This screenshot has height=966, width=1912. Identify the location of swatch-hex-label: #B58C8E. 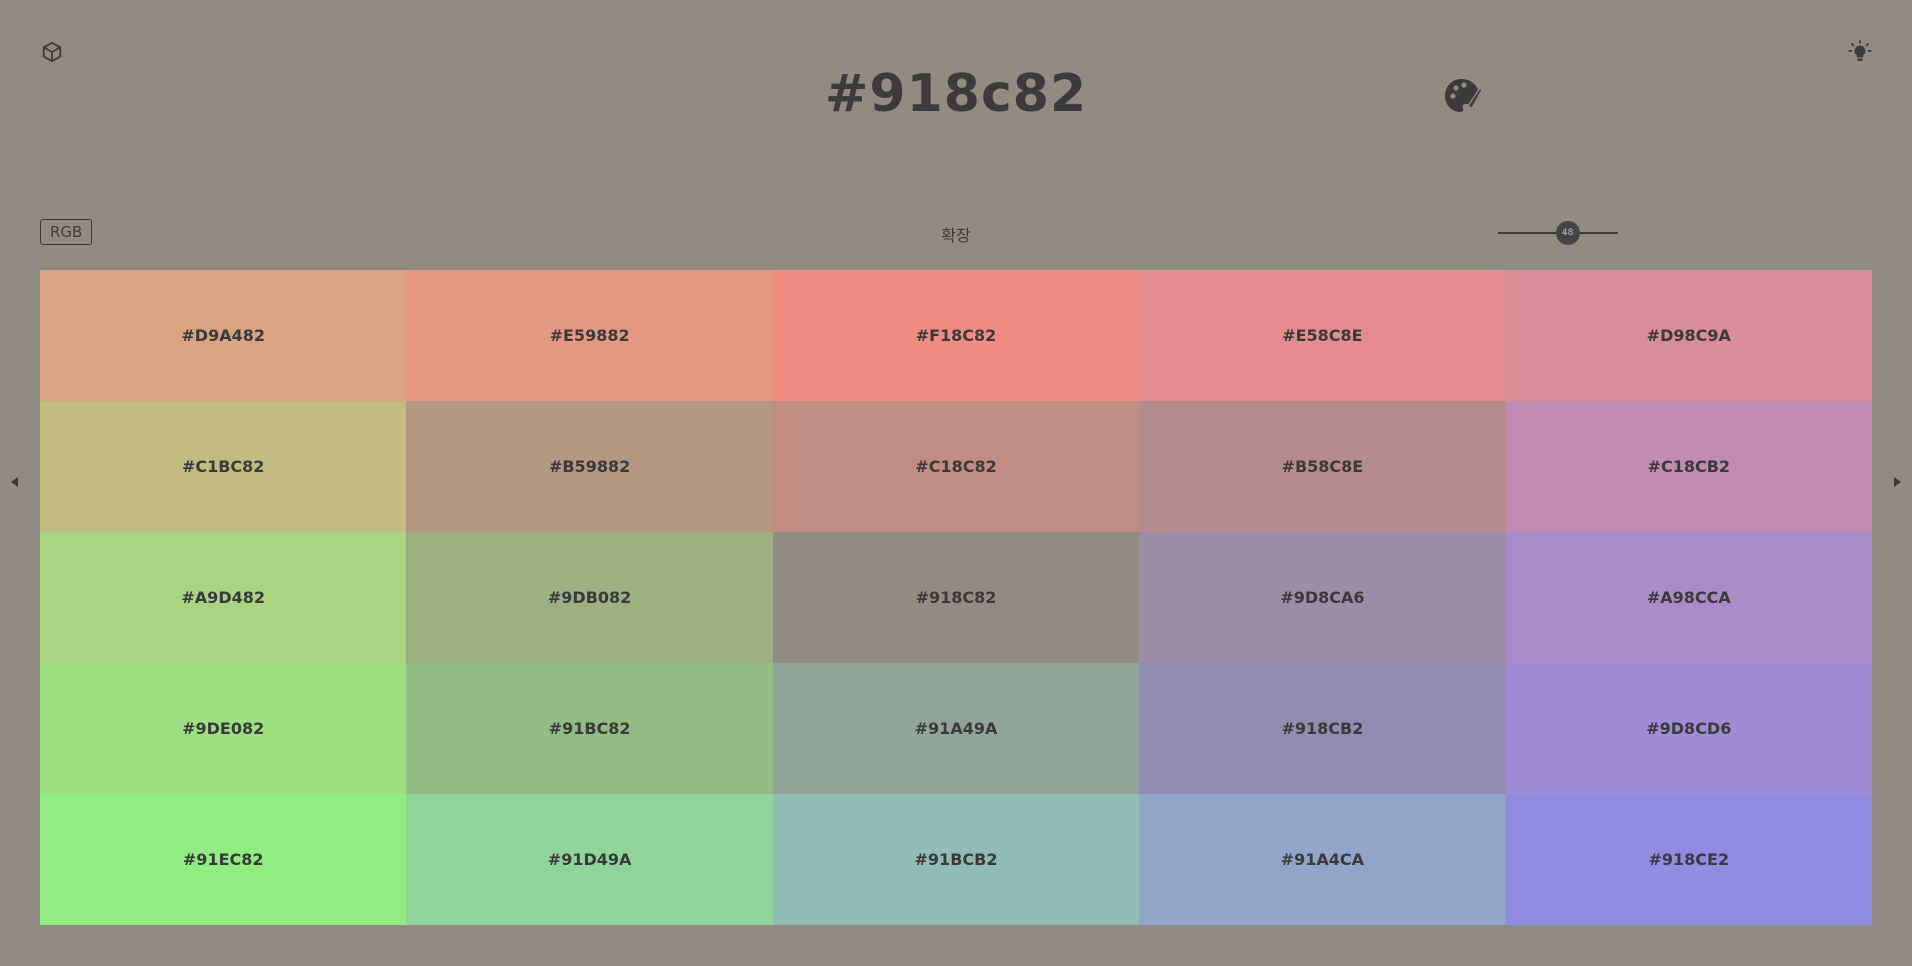
(1322, 466).